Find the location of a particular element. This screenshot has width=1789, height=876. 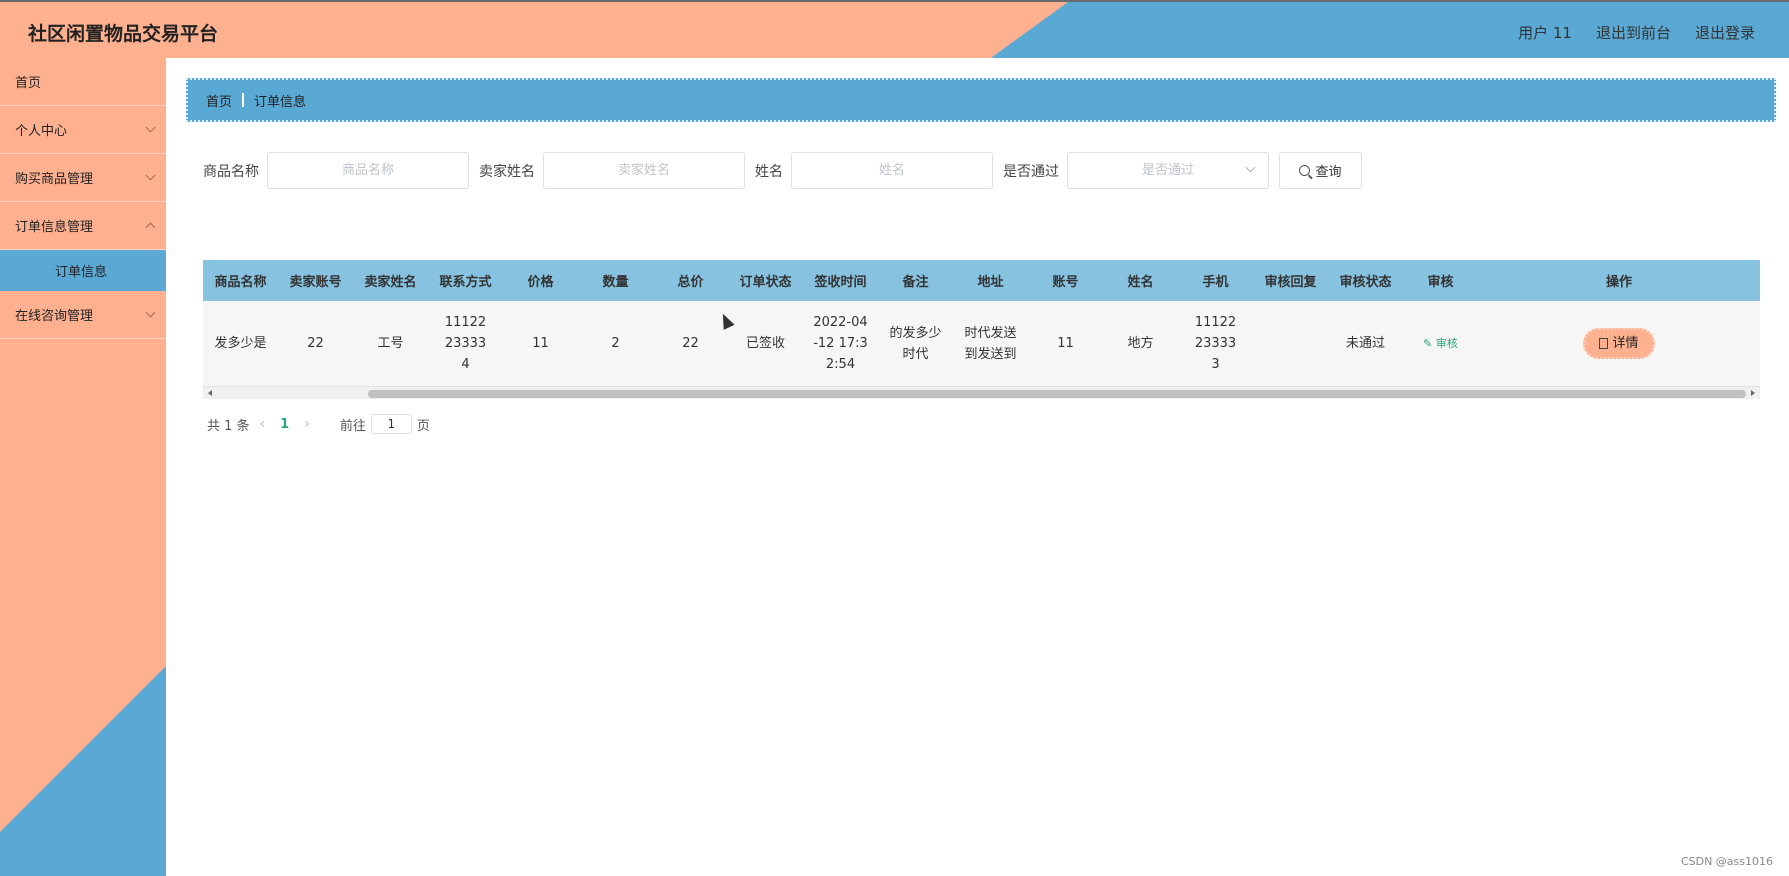

product-name-input is located at coordinates (368, 170).